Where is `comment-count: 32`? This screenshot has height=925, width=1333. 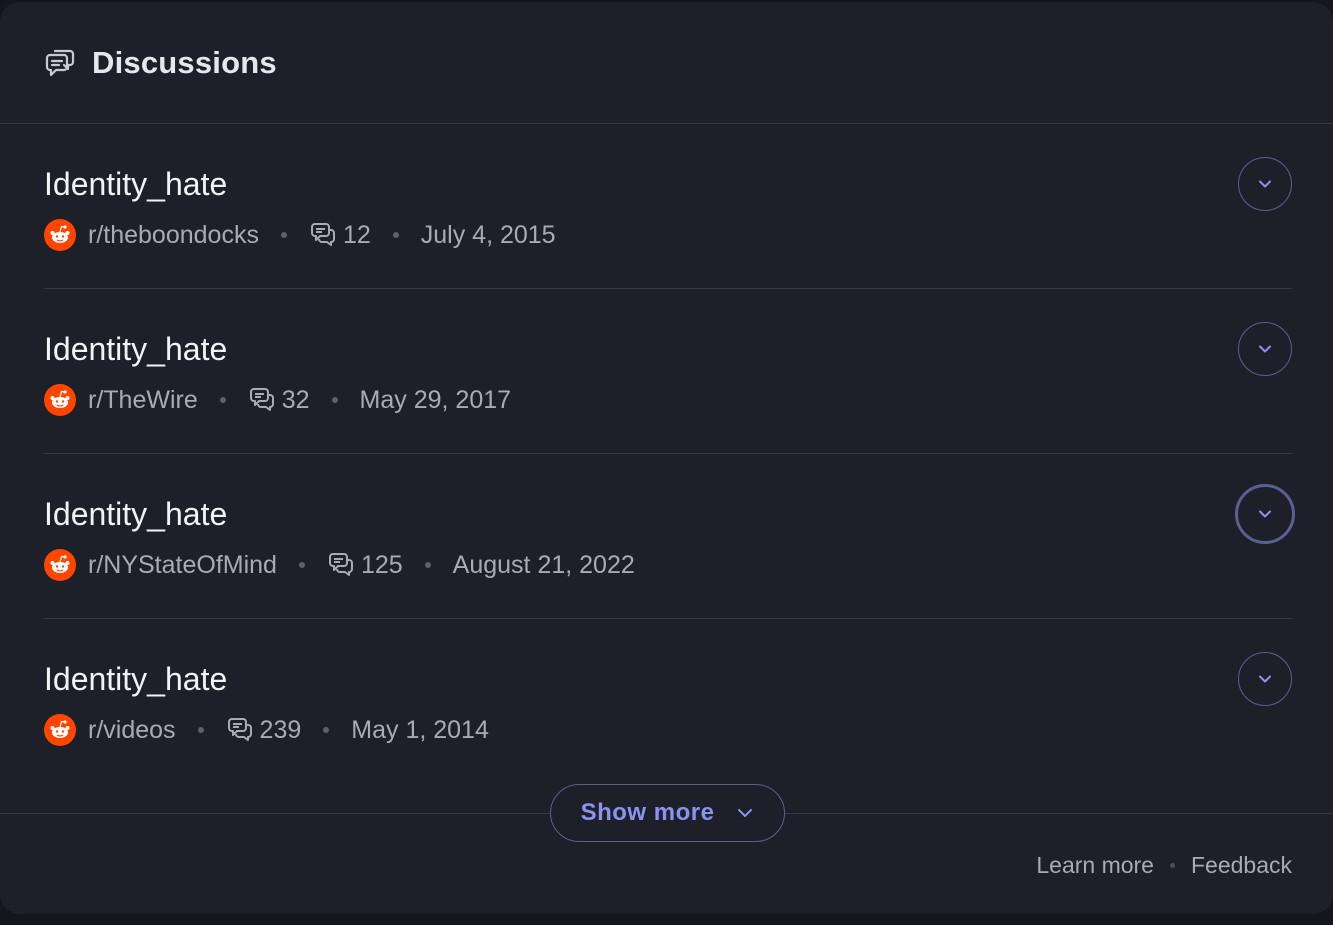 comment-count: 32 is located at coordinates (295, 400).